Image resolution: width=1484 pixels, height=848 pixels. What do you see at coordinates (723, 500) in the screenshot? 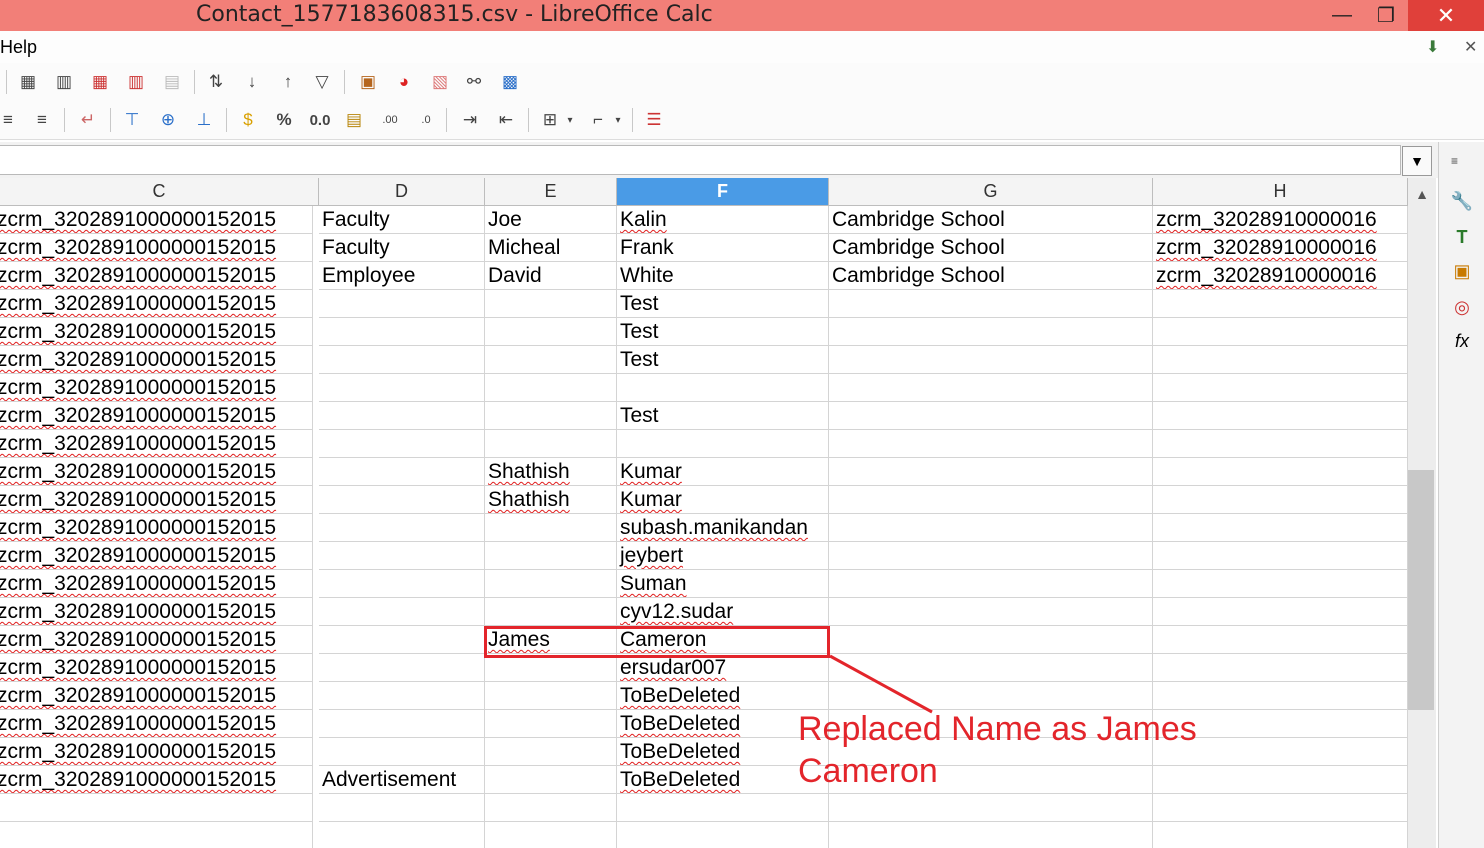
I see `cell-f: Kumar` at bounding box center [723, 500].